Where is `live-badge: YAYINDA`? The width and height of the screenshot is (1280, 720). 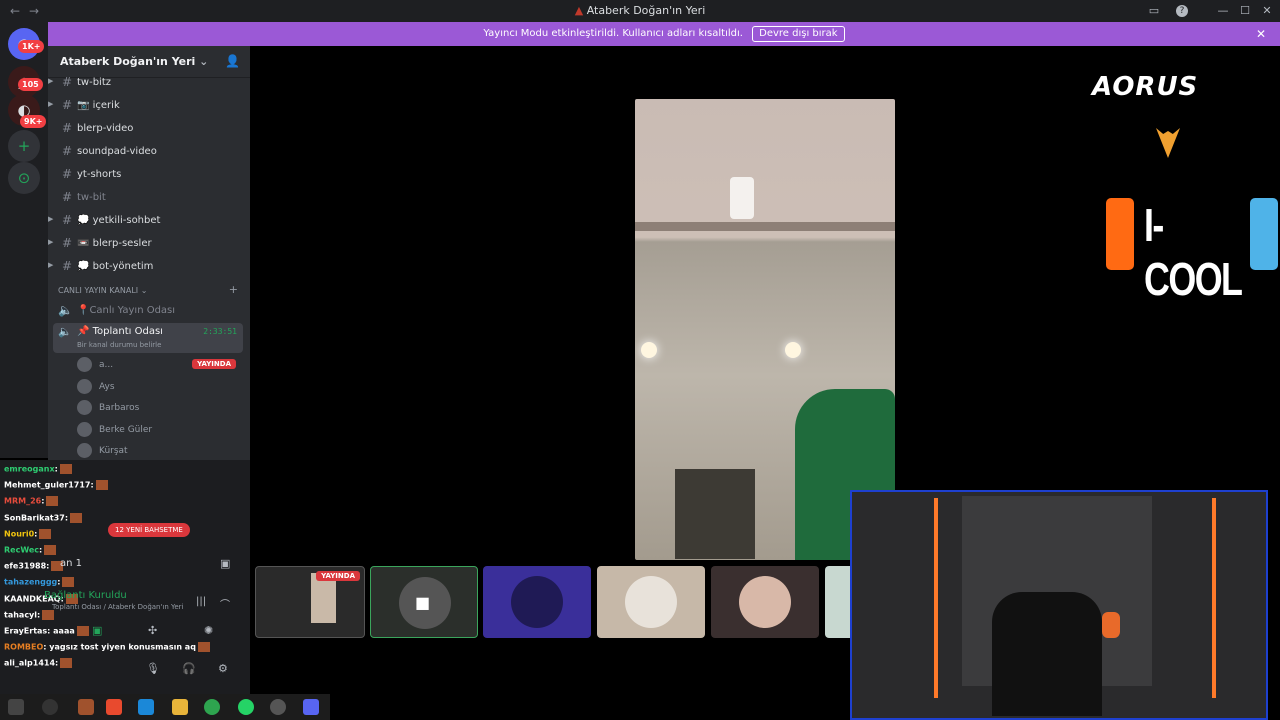 live-badge: YAYINDA is located at coordinates (338, 576).